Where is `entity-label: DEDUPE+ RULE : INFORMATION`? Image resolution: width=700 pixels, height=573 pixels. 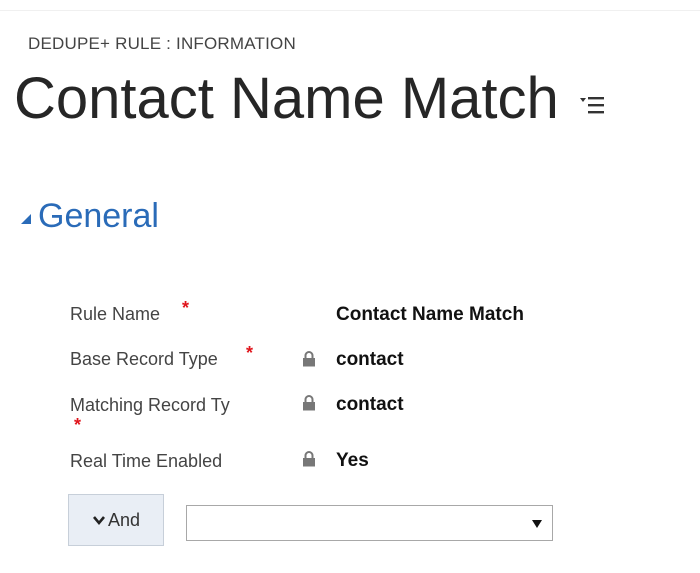 entity-label: DEDUPE+ RULE : INFORMATION is located at coordinates (162, 43).